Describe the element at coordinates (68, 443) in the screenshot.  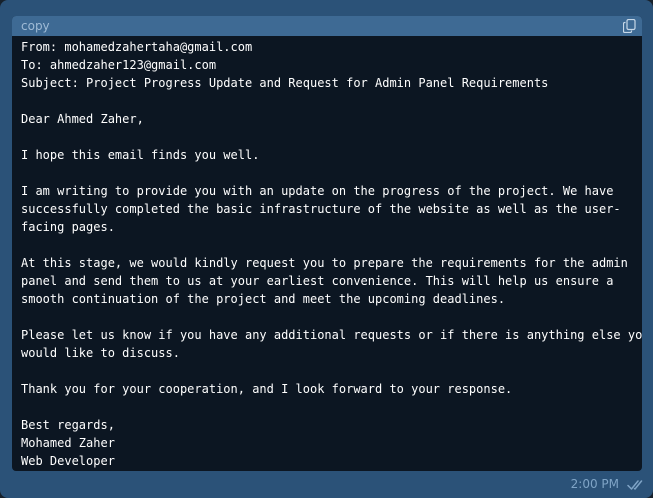
I see `code-line: Mohamed Zaher` at that location.